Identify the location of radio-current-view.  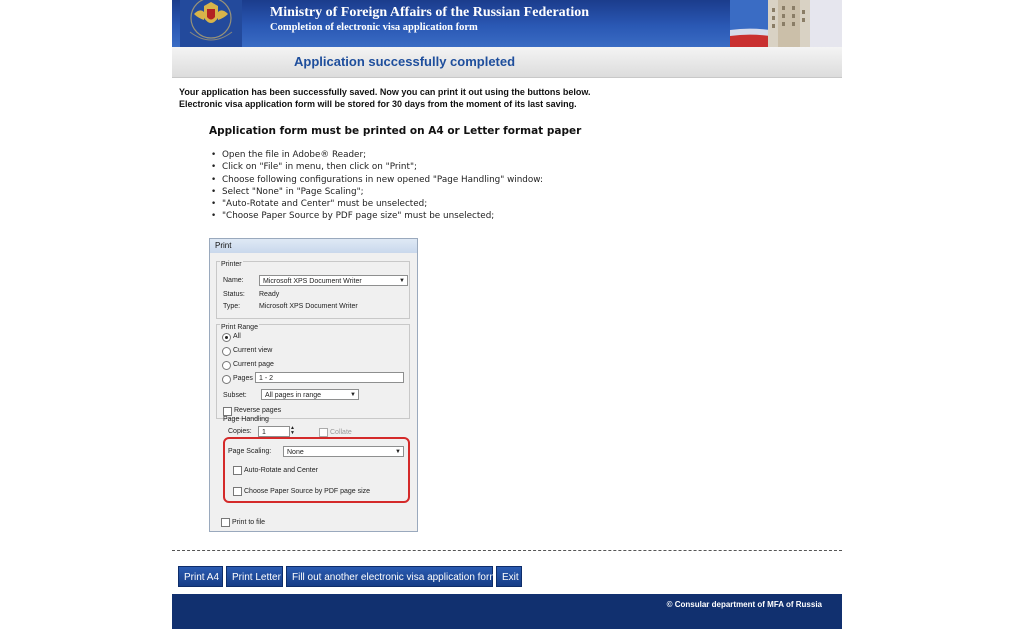
(226, 351).